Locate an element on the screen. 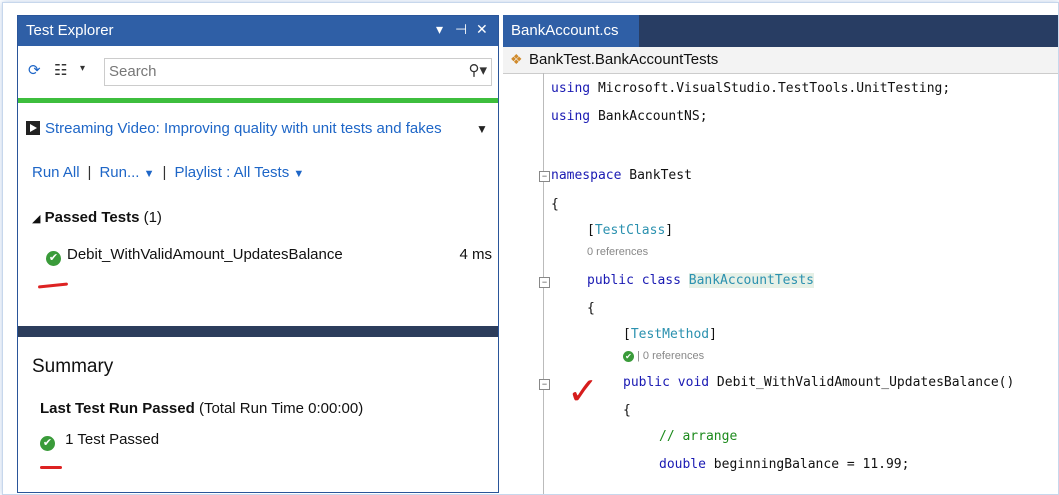  code-line: double beginningBalance = 11.99; is located at coordinates (784, 464).